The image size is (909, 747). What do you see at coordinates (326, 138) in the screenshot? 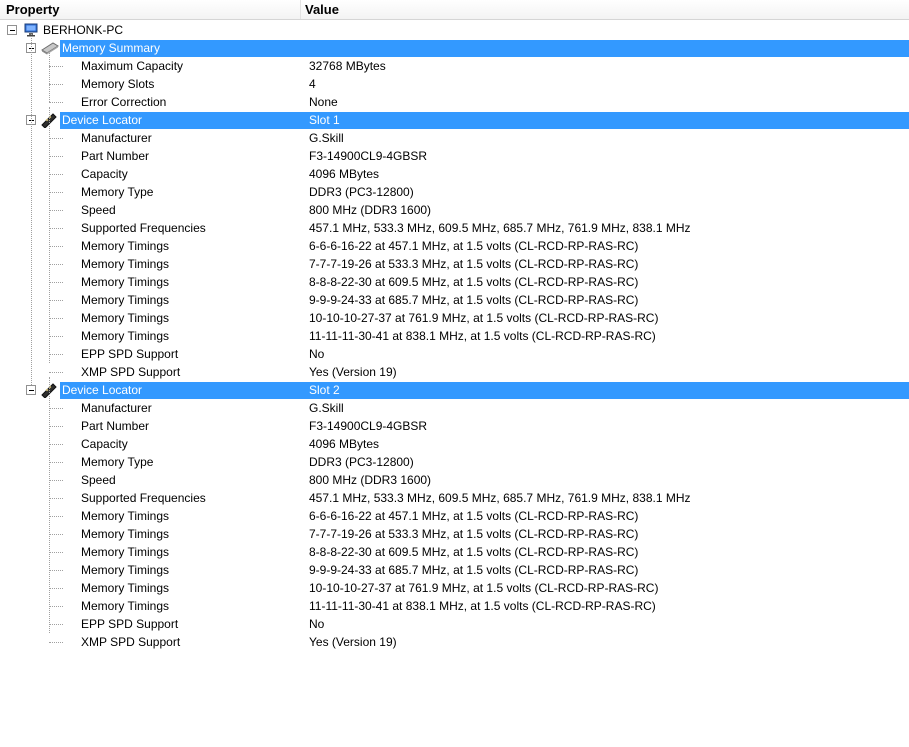
I see `property-value: G.Skill` at bounding box center [326, 138].